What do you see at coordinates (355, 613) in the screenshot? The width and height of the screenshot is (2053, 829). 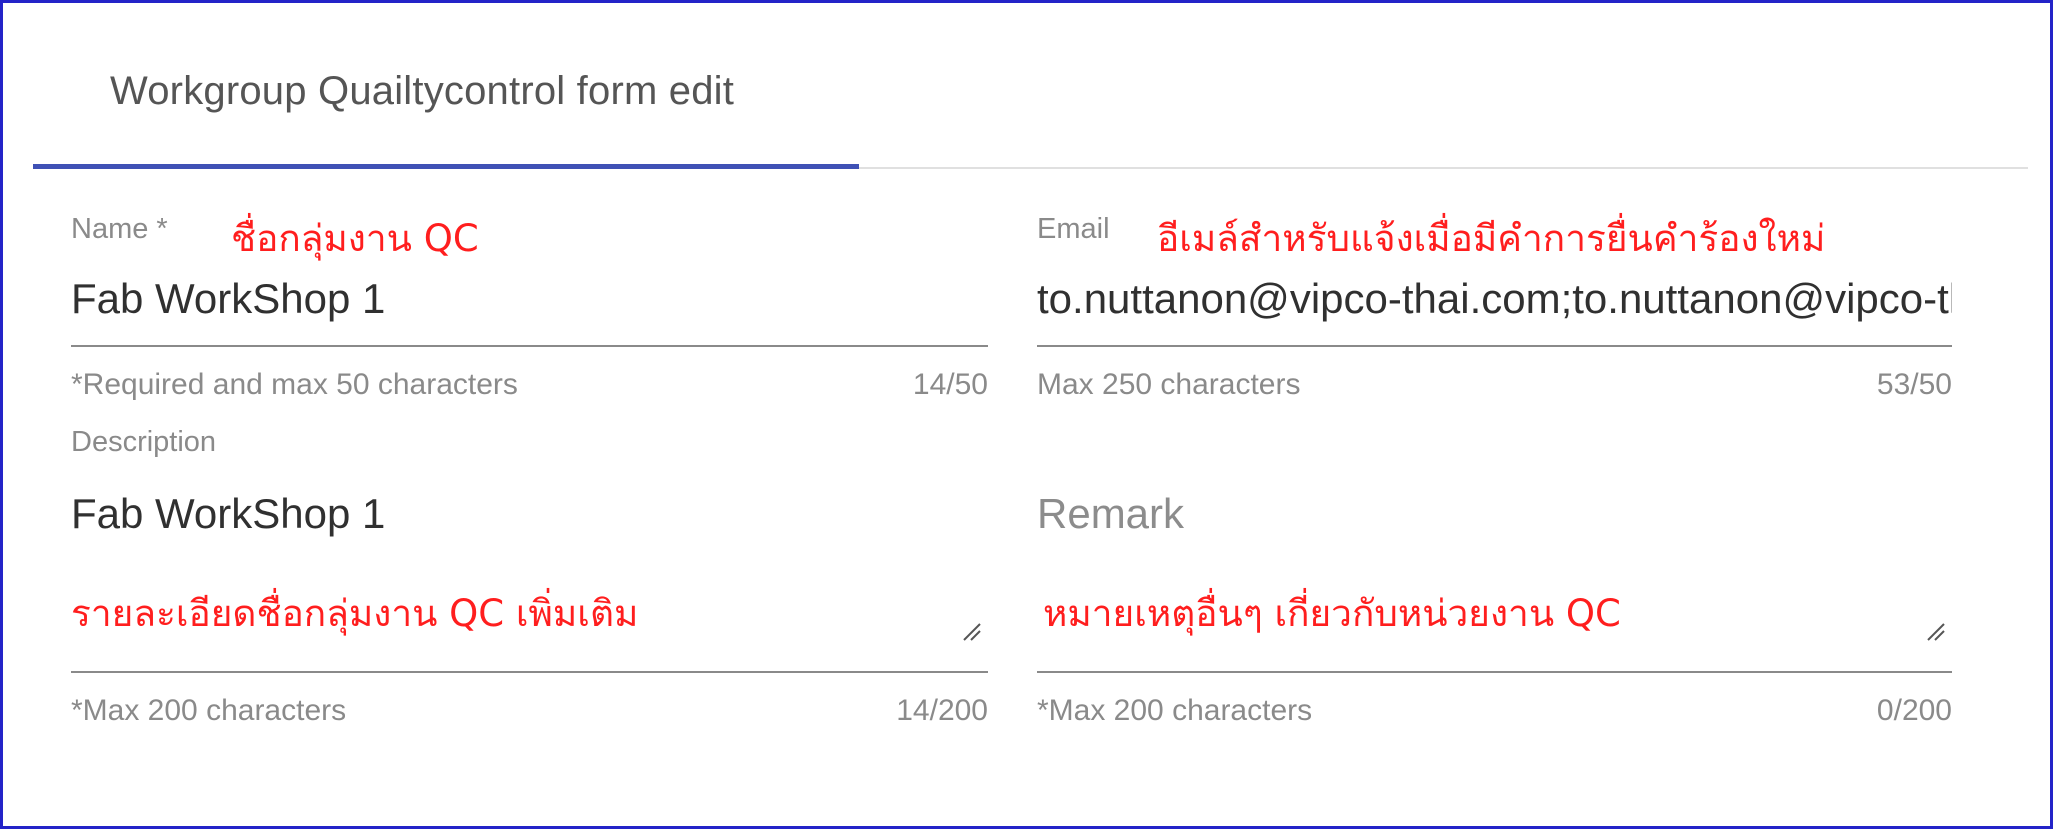 I see `description-annotation: รายละเอียดชื่อกลุ่มงาน QC เพิ่มเติม` at bounding box center [355, 613].